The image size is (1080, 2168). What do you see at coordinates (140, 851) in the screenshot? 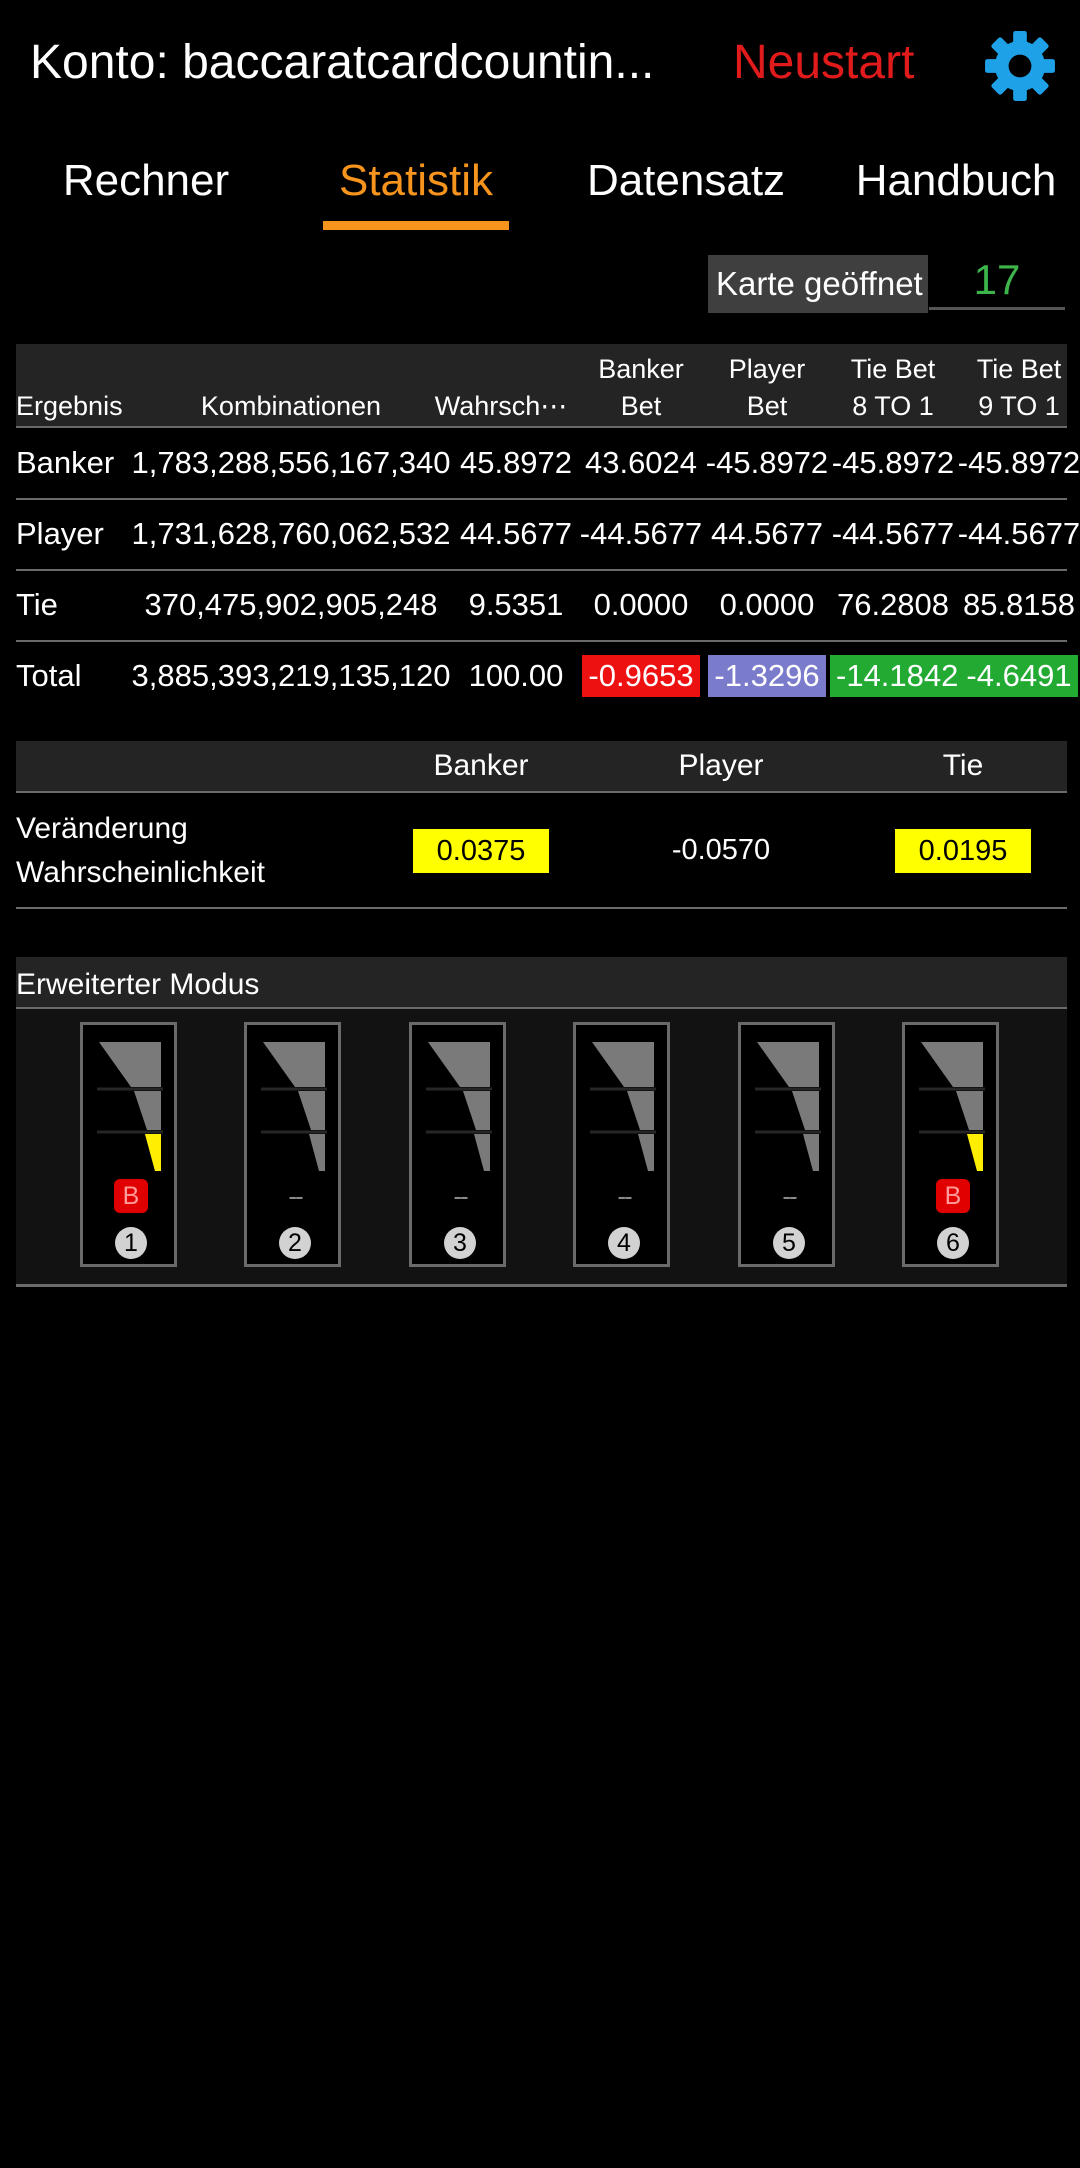
I see `probability-change-label: Veränderung Wahrscheinlichkeit` at bounding box center [140, 851].